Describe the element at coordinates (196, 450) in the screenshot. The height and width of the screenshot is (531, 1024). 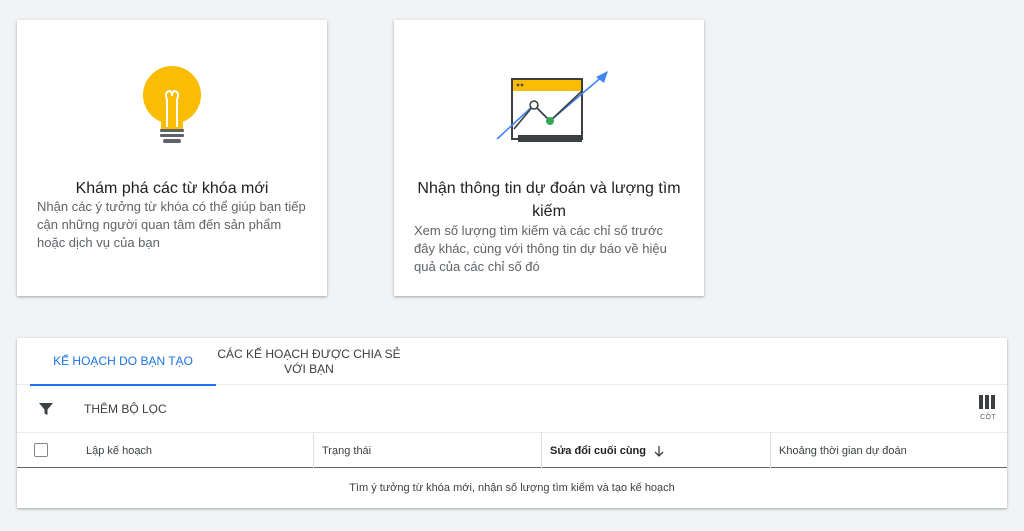
I see `column-header-plan: Lập kế hoạch` at that location.